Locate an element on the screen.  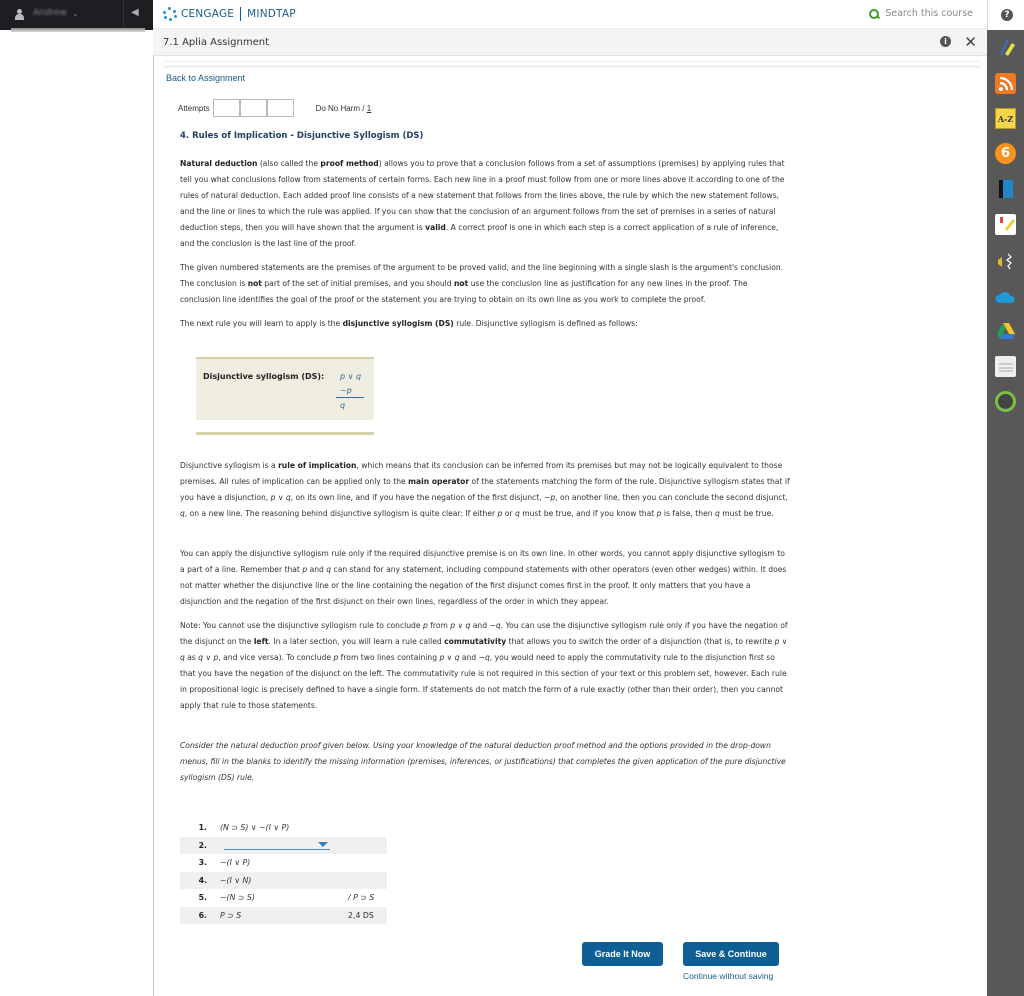
line-number: 6. is located at coordinates (202, 915).